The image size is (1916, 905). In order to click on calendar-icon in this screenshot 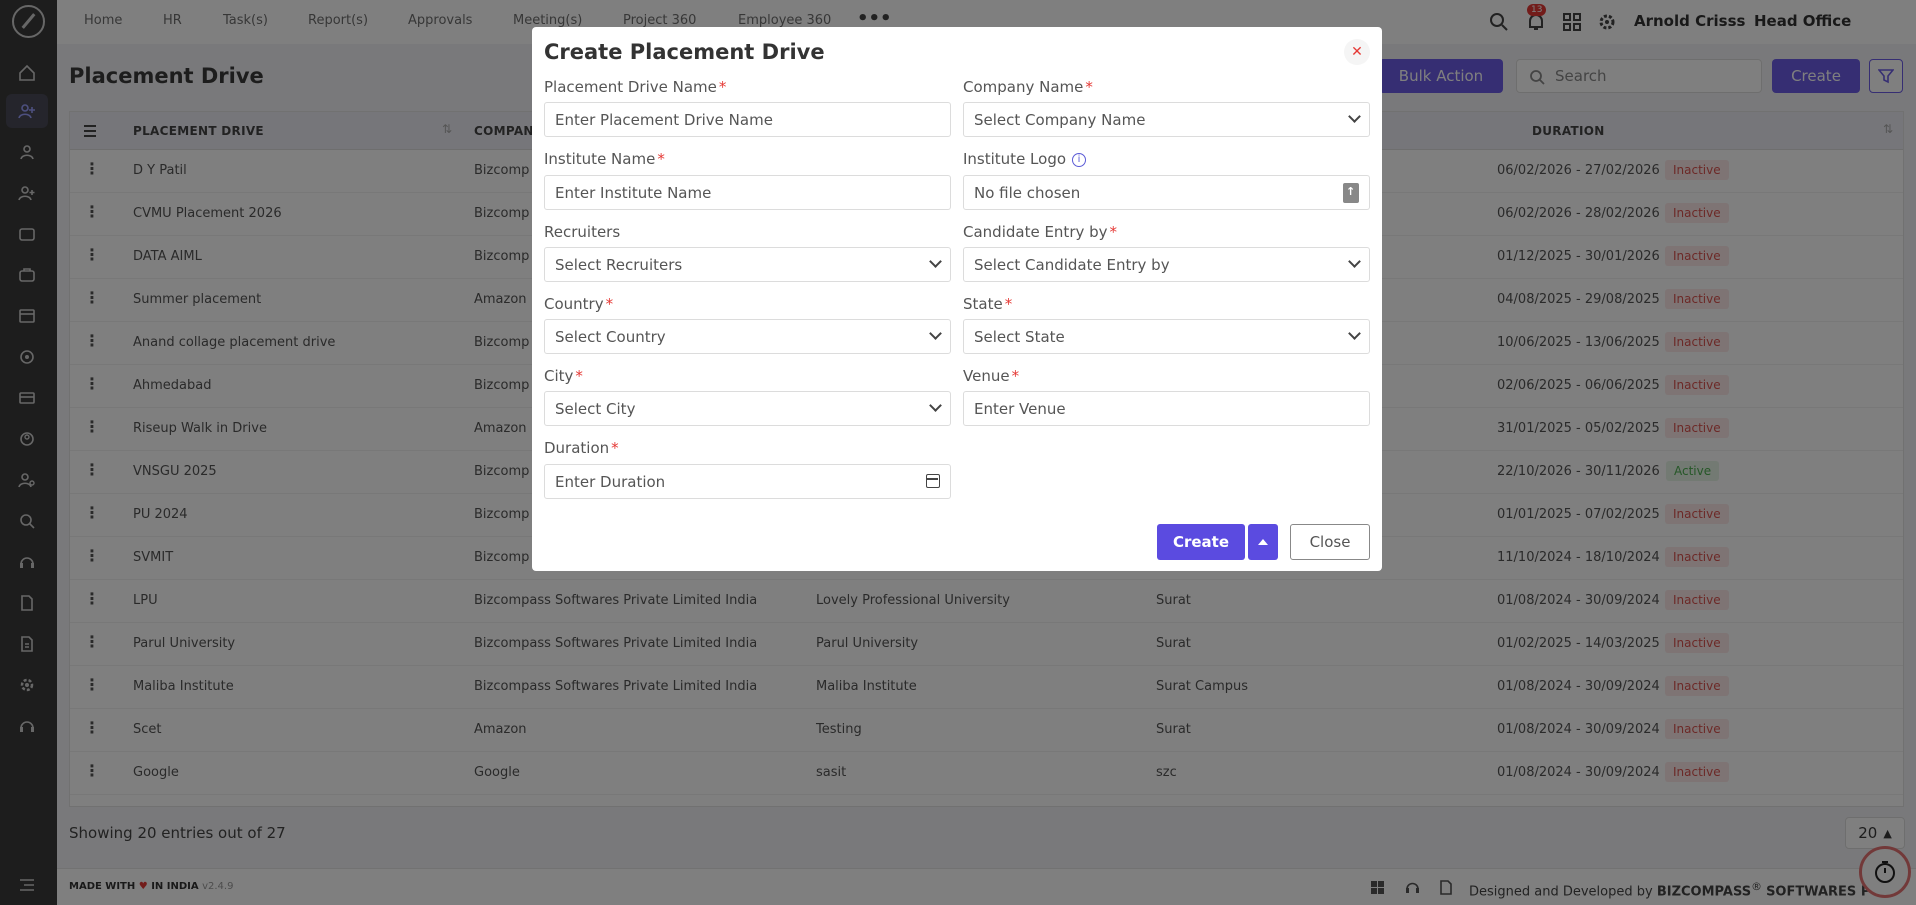, I will do `click(933, 481)`.